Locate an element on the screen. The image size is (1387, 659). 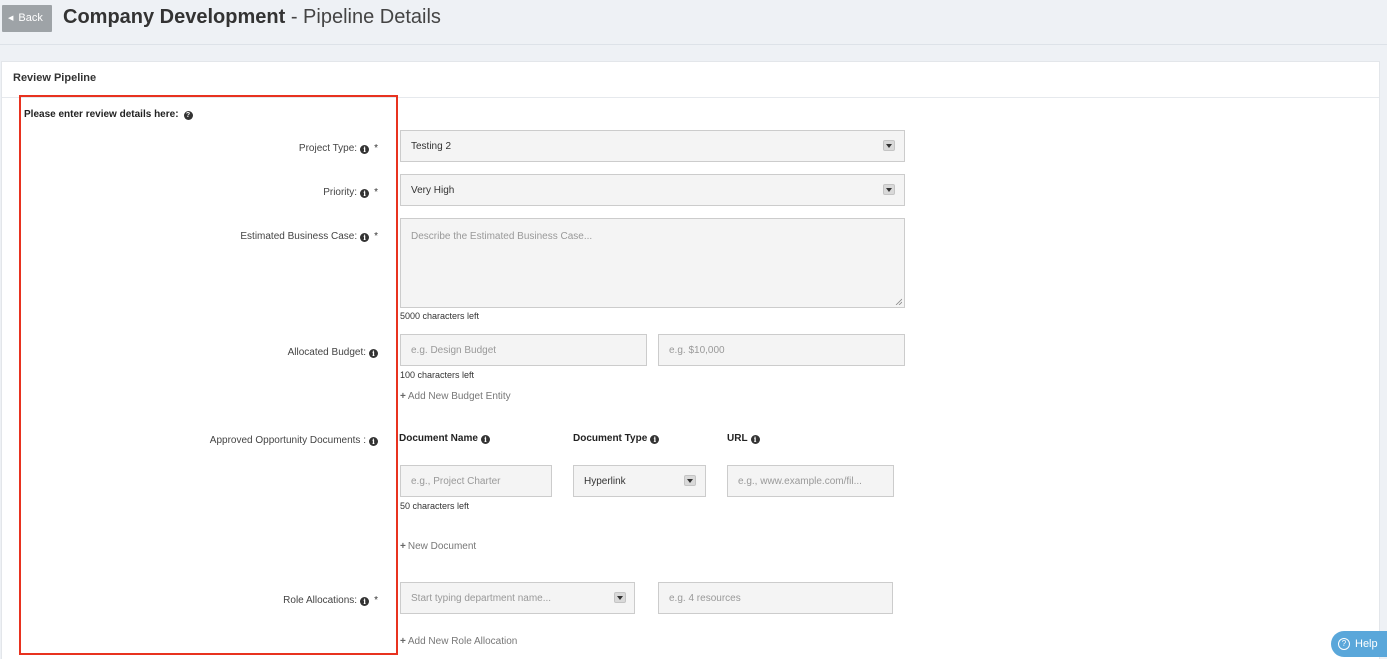
column-document-name-text: Document Name is located at coordinates (438, 438).